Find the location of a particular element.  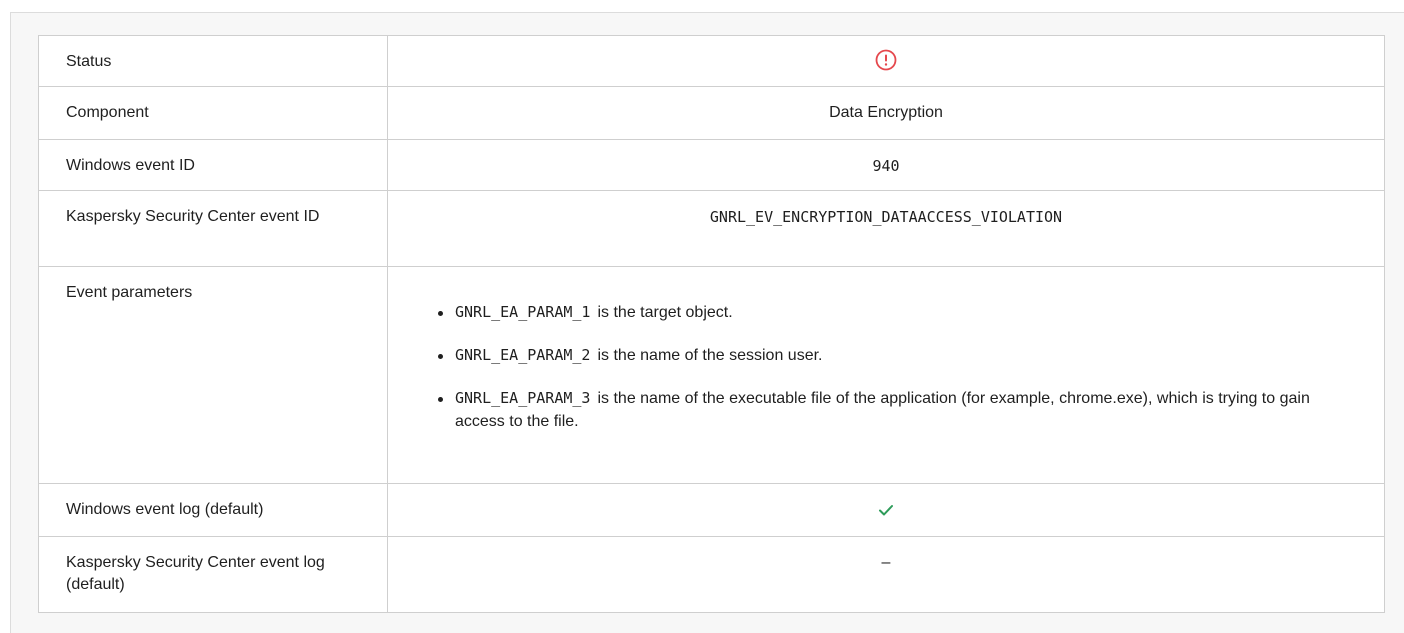

table-row-status: Status is located at coordinates (711, 61).